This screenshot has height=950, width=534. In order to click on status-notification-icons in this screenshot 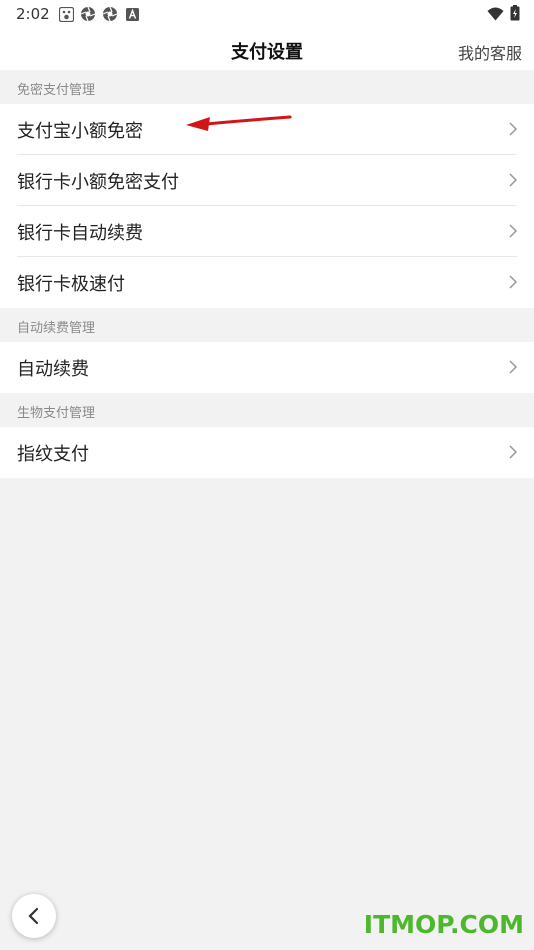, I will do `click(99, 14)`.